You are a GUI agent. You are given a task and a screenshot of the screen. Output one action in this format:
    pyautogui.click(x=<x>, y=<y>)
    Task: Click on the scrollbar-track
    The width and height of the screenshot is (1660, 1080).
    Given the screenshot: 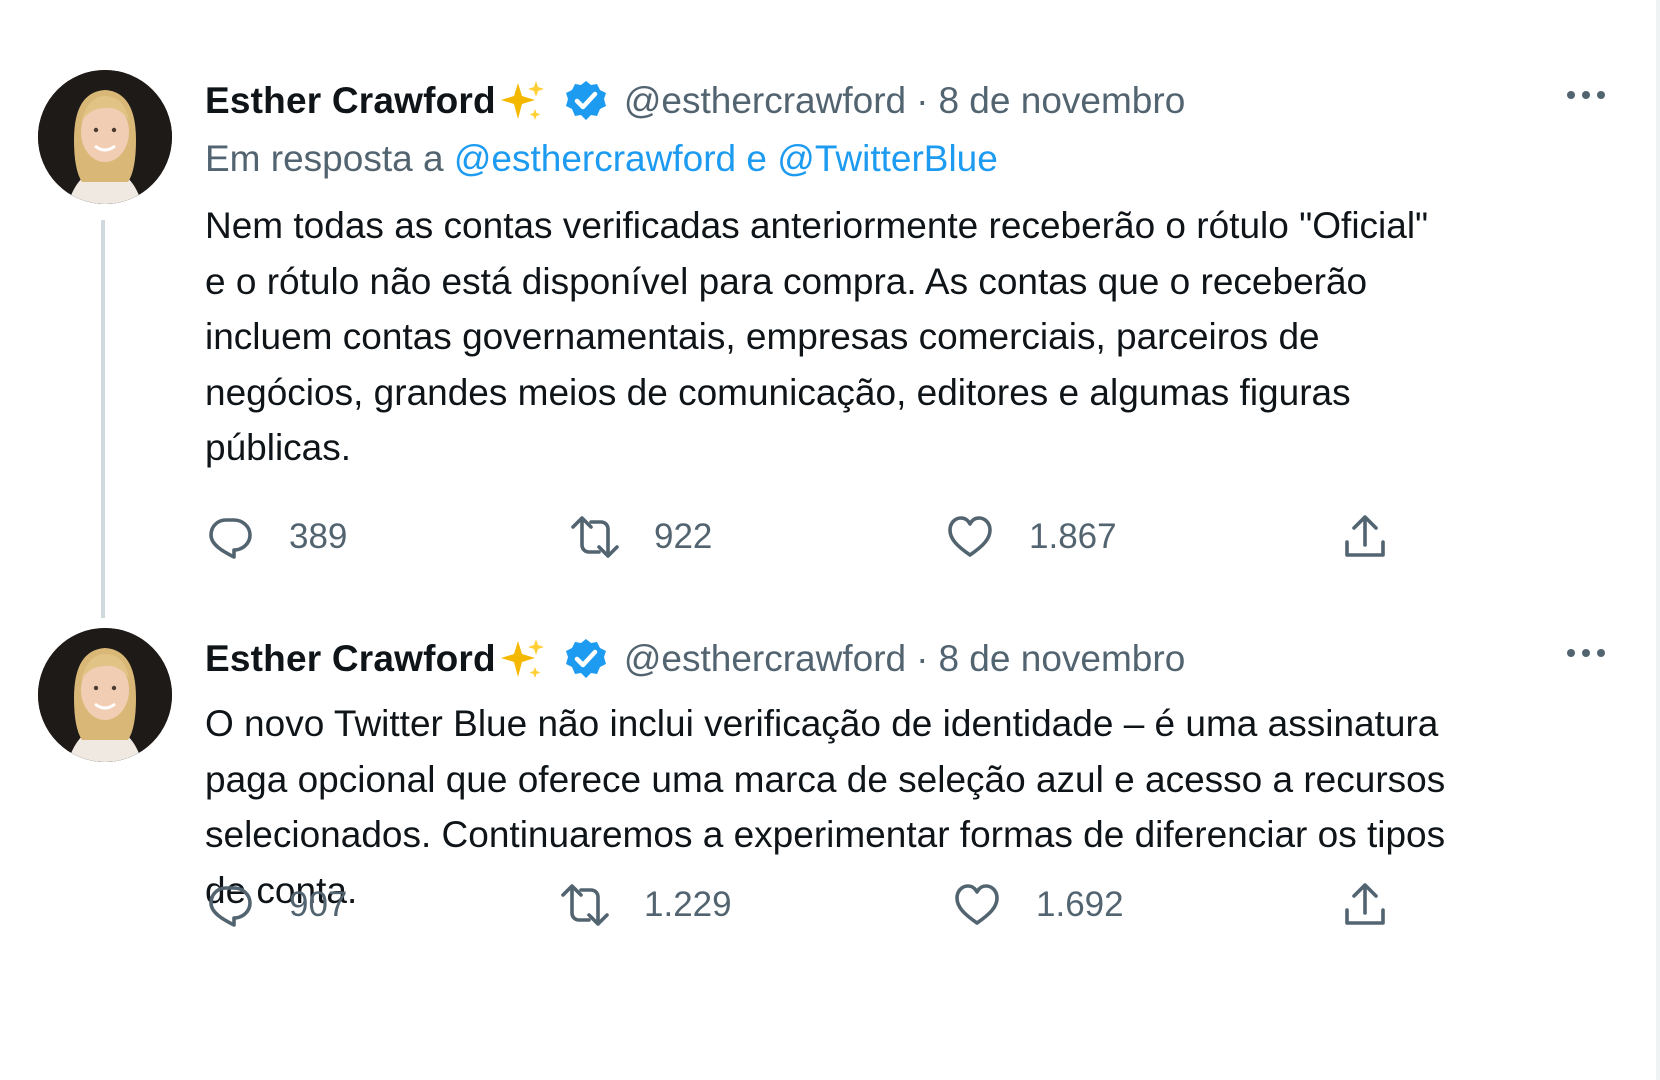 What is the action you would take?
    pyautogui.click(x=1658, y=540)
    